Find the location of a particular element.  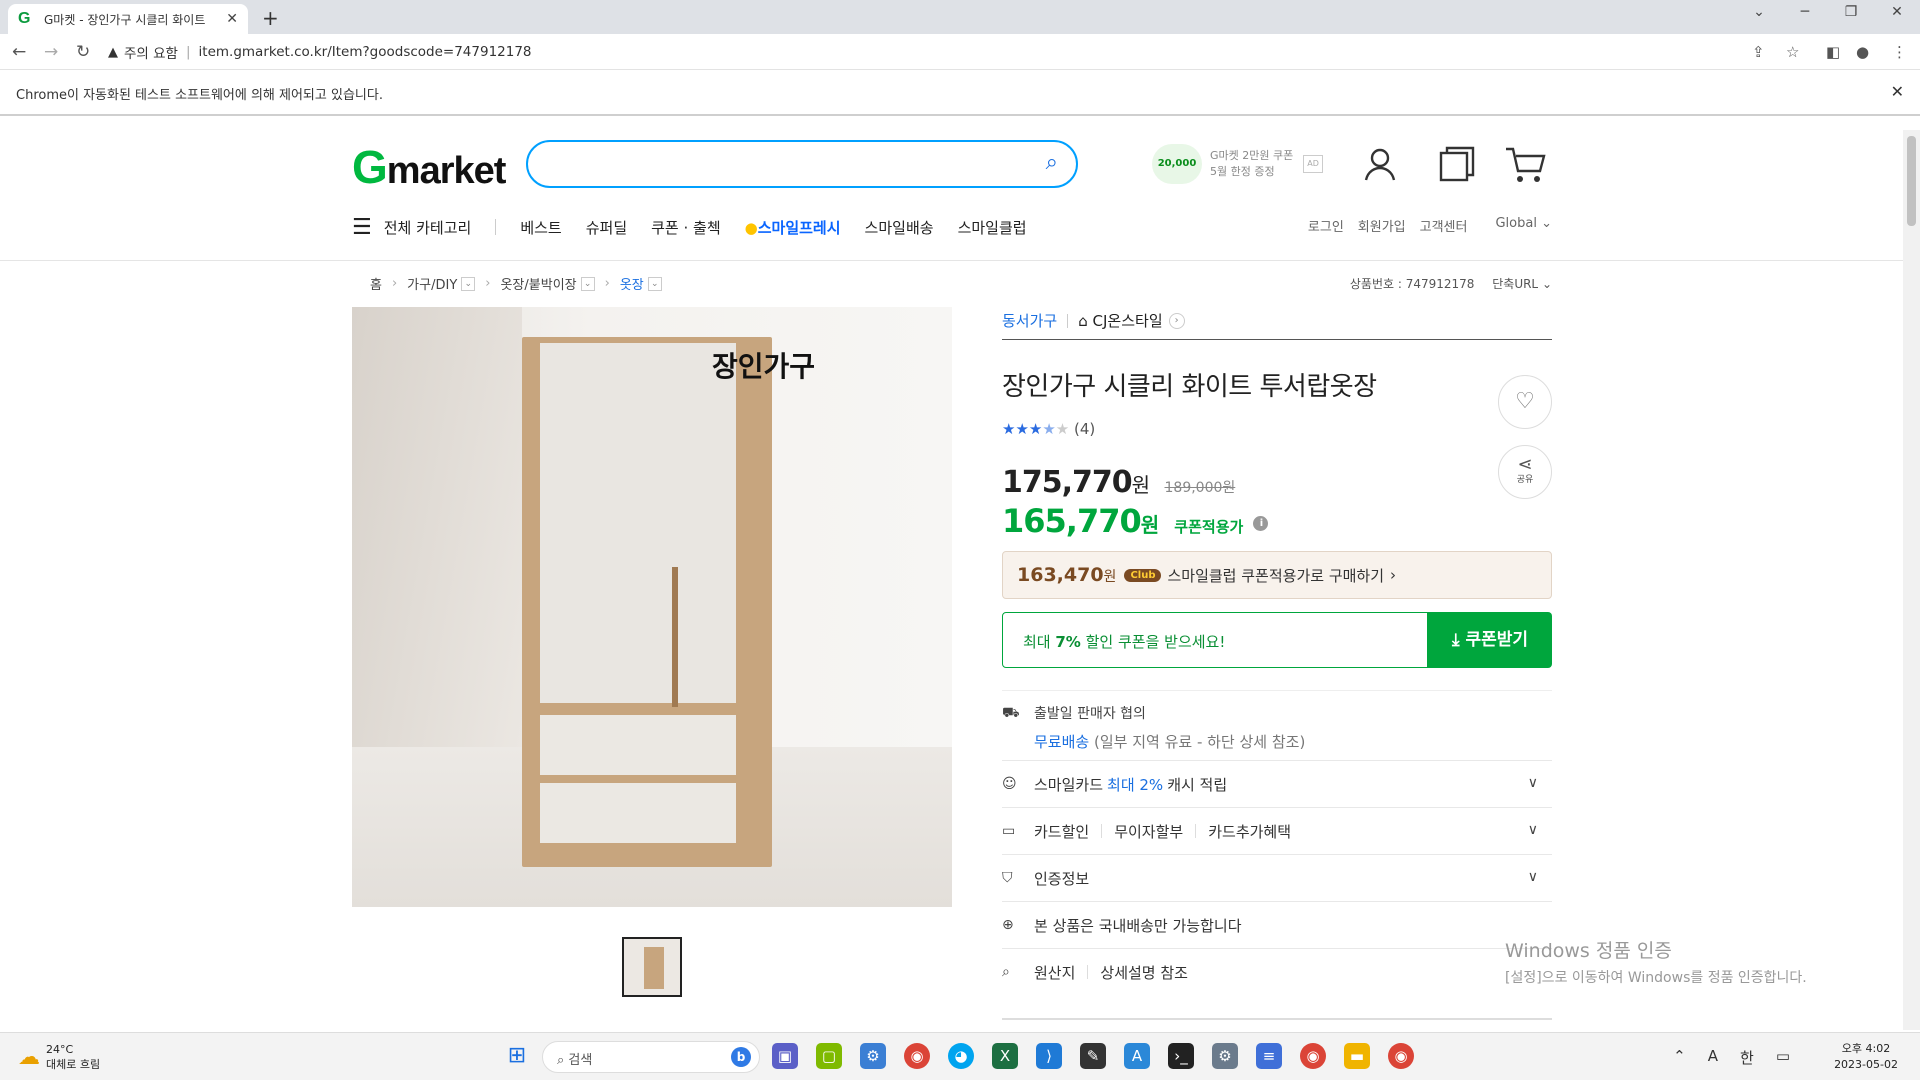

weather-widget: ☁ 24°C 대체로 흐림 is located at coordinates (59, 1057).